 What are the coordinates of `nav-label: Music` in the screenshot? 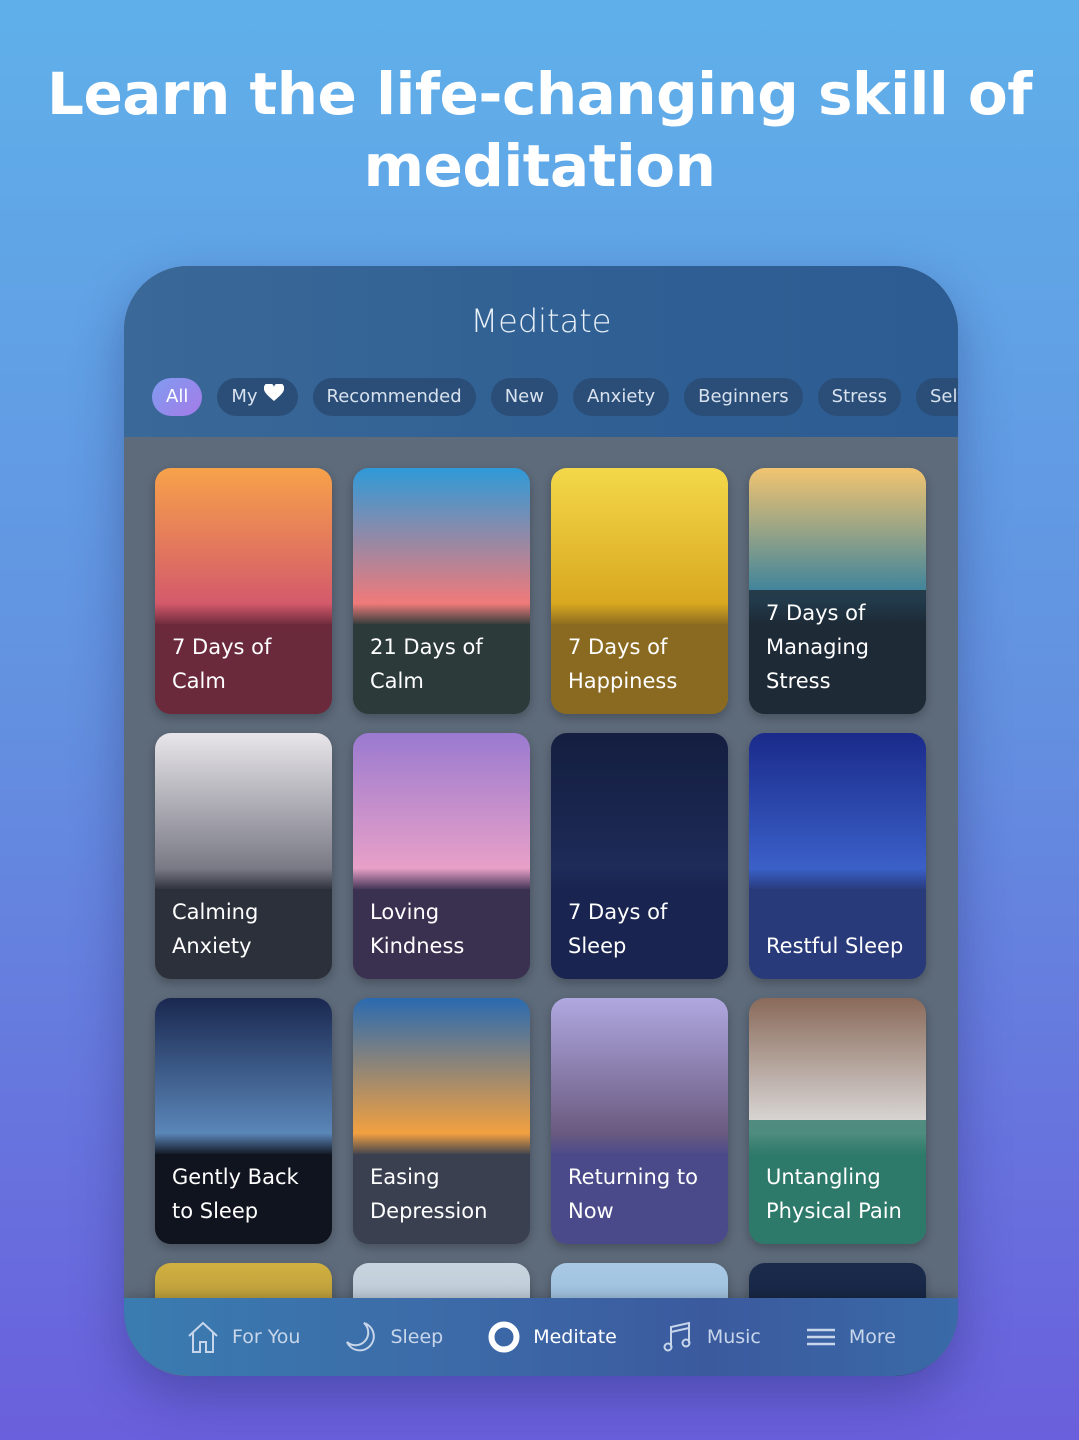 It's located at (733, 1337).